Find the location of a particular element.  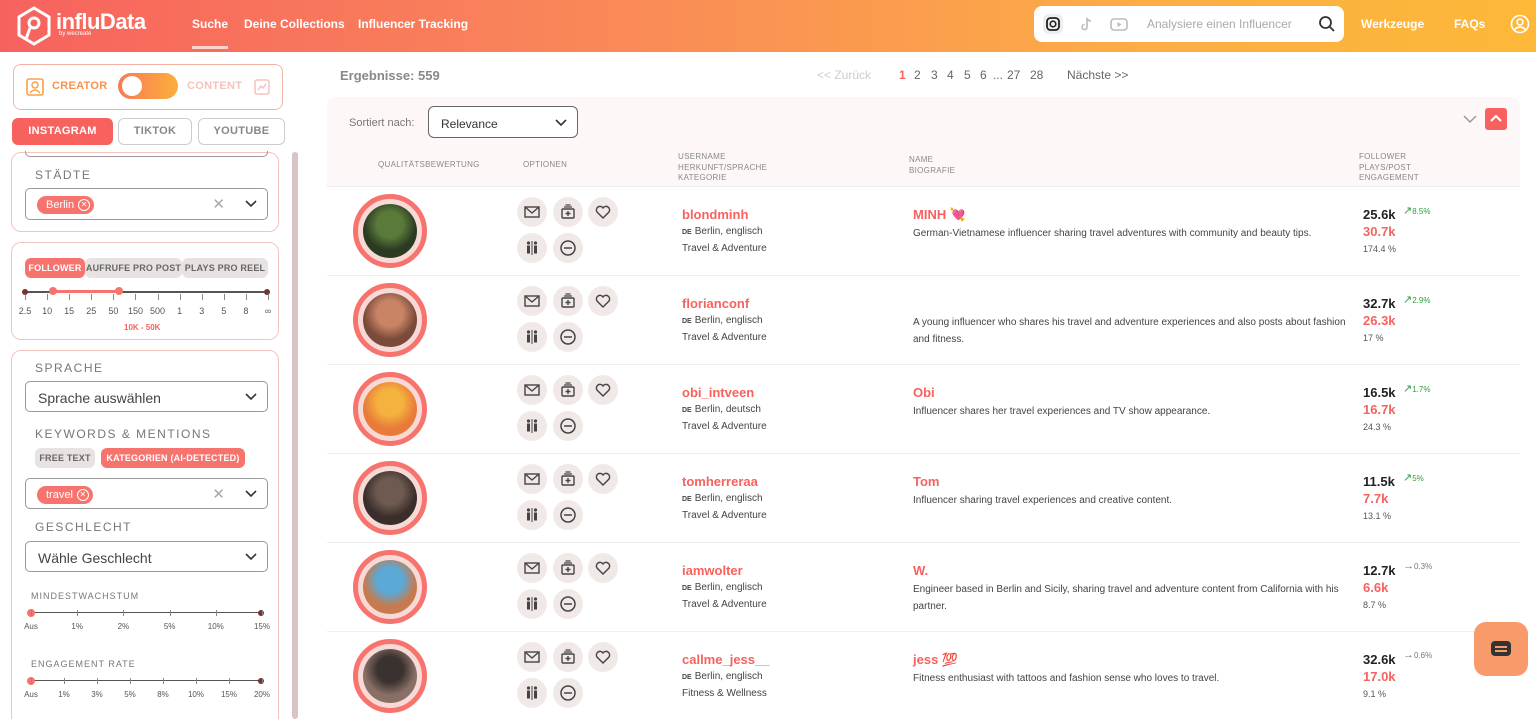

tab-views-per-post: AUFRUFE PRO POST is located at coordinates (133, 268).